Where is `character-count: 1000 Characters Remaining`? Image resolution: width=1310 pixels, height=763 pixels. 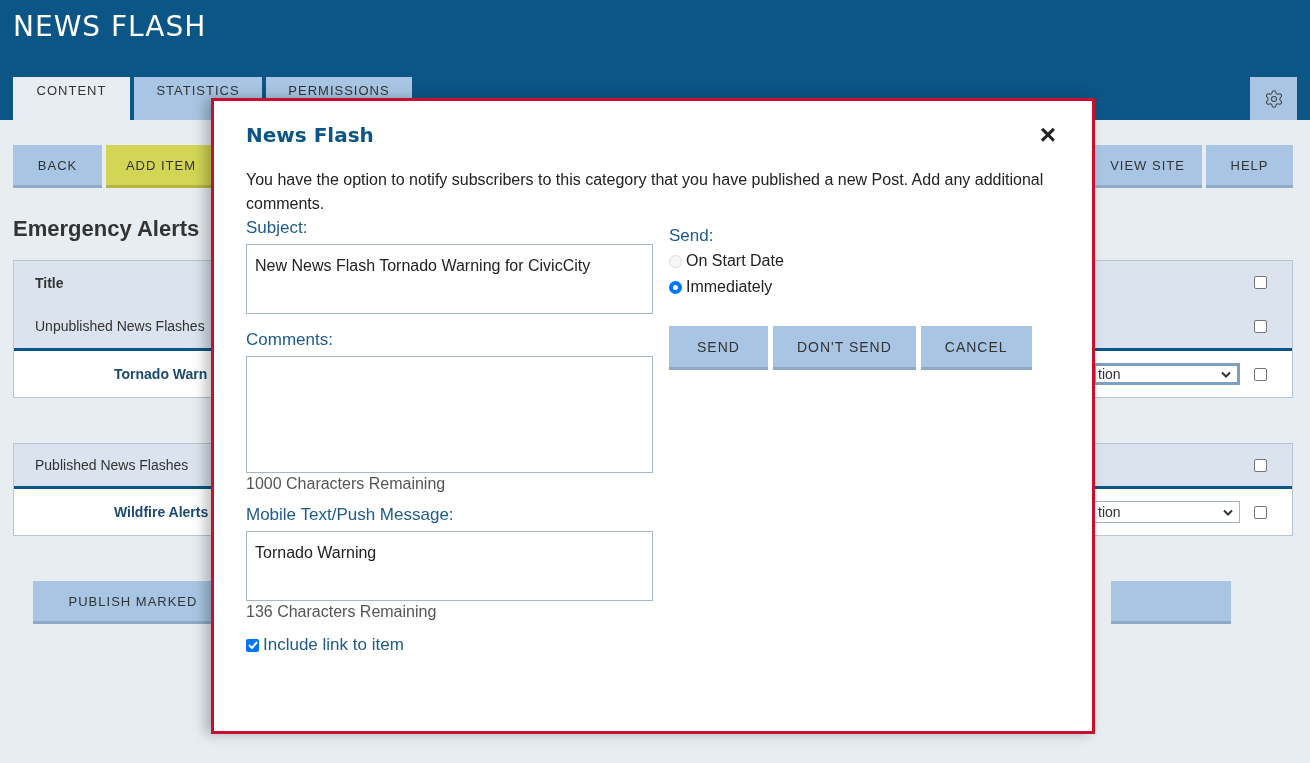 character-count: 1000 Characters Remaining is located at coordinates (346, 484).